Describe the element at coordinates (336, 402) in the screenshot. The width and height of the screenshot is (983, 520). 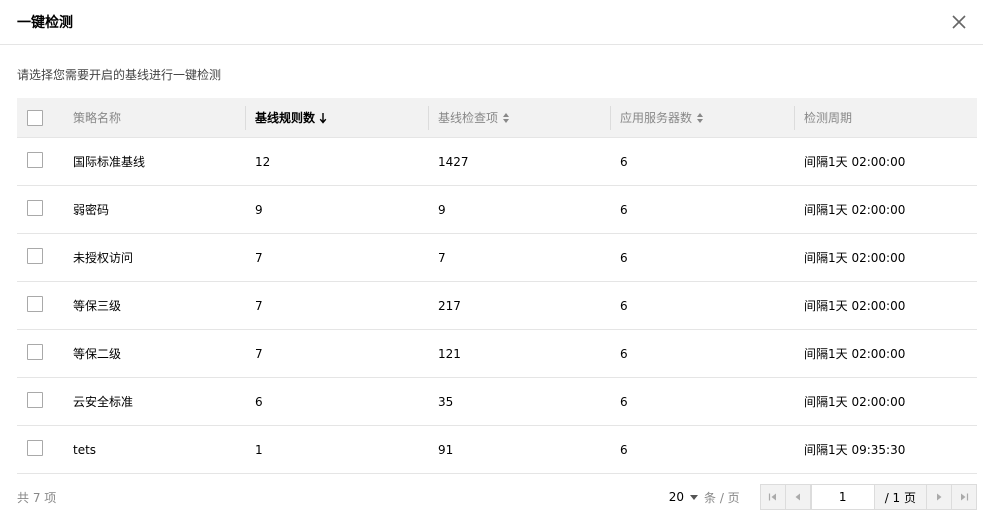
I see `rules-cell: 6` at that location.